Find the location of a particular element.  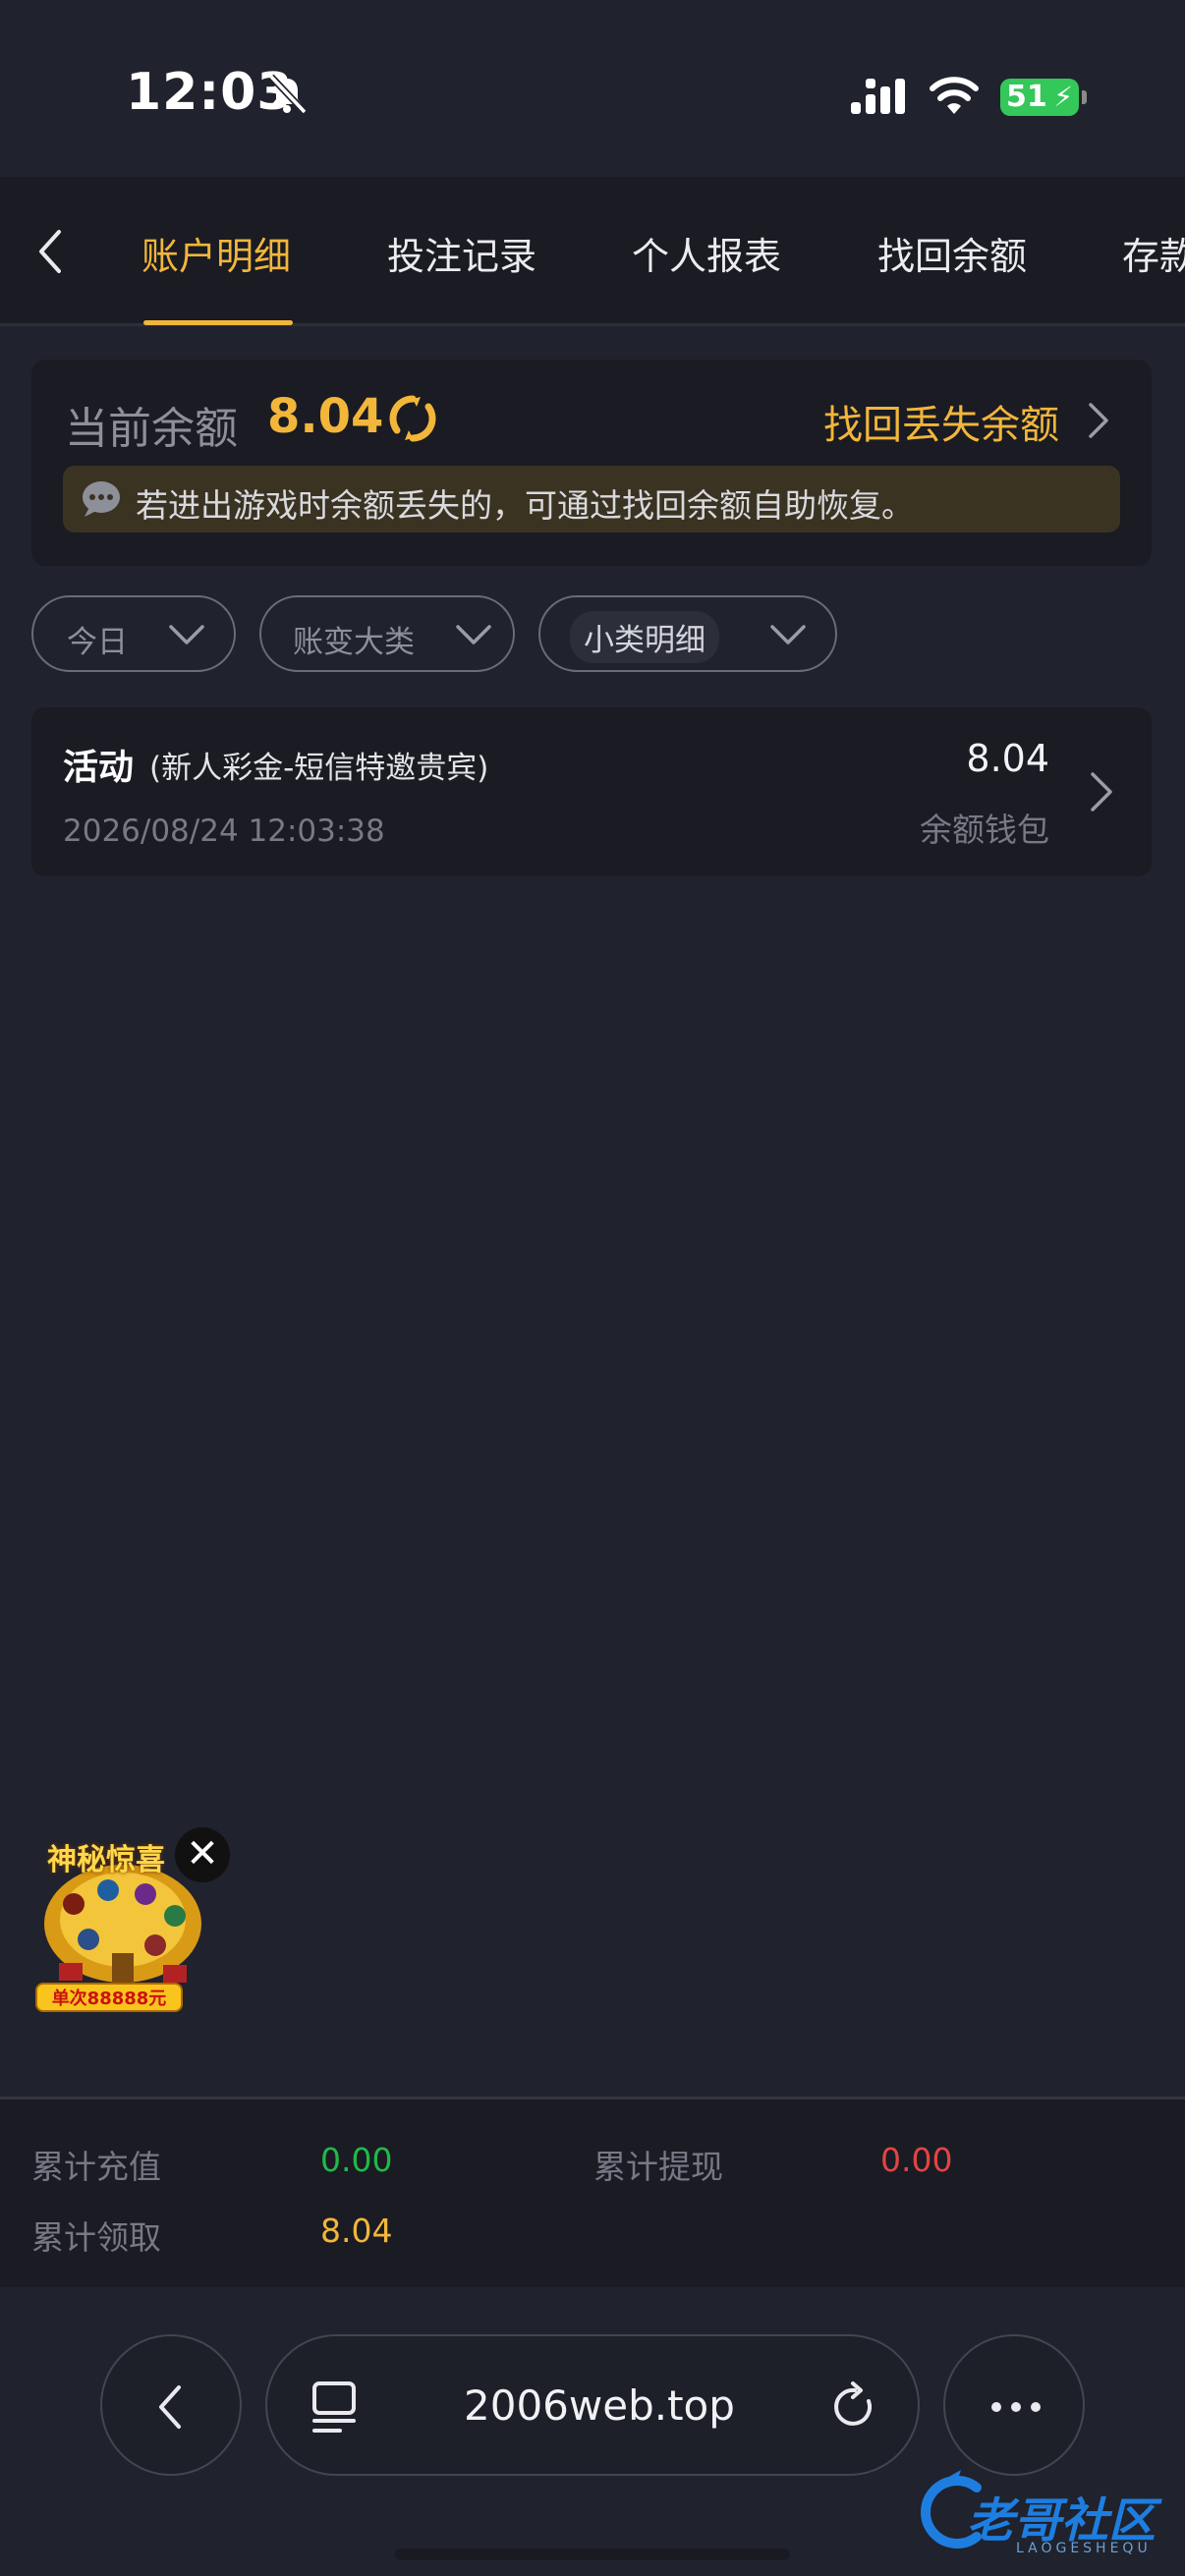

bell-muted-icon is located at coordinates (288, 94).